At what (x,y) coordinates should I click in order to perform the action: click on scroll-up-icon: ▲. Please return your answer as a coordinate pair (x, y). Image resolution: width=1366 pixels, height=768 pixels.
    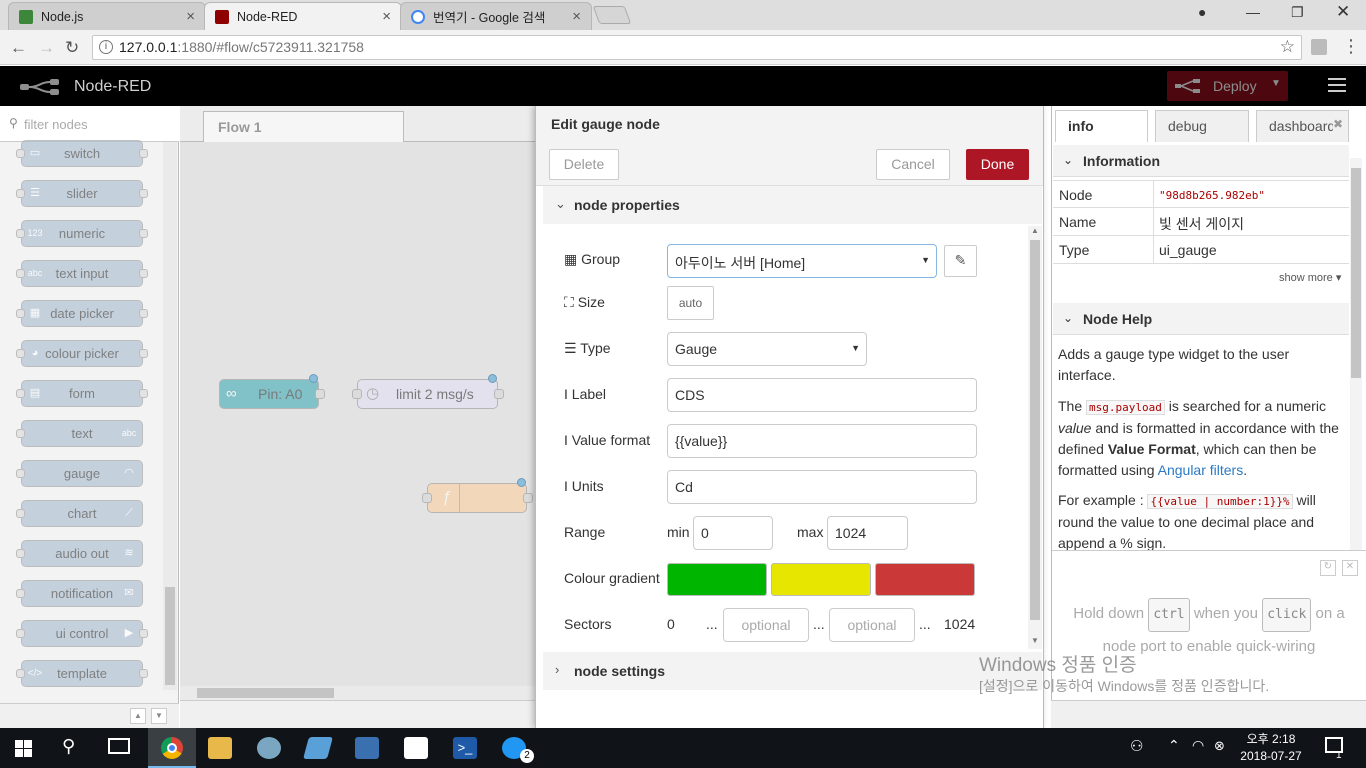
    Looking at the image, I should click on (1035, 230).